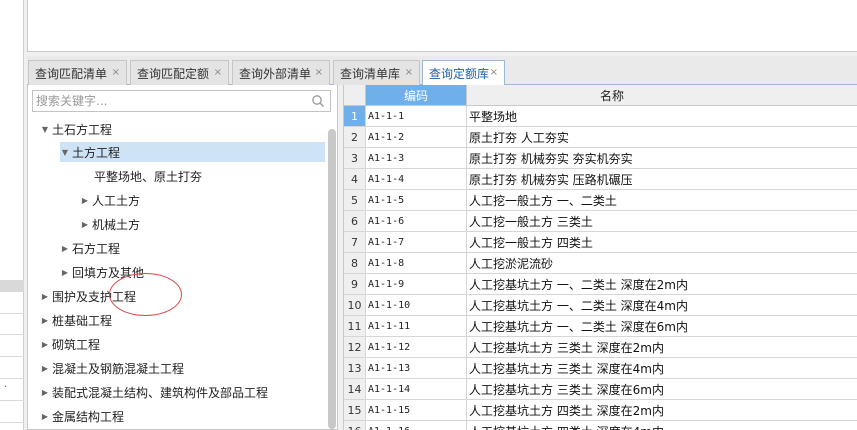  Describe the element at coordinates (90, 248) in the screenshot. I see `tree-node-rock-work: ▶ 石方工程` at that location.